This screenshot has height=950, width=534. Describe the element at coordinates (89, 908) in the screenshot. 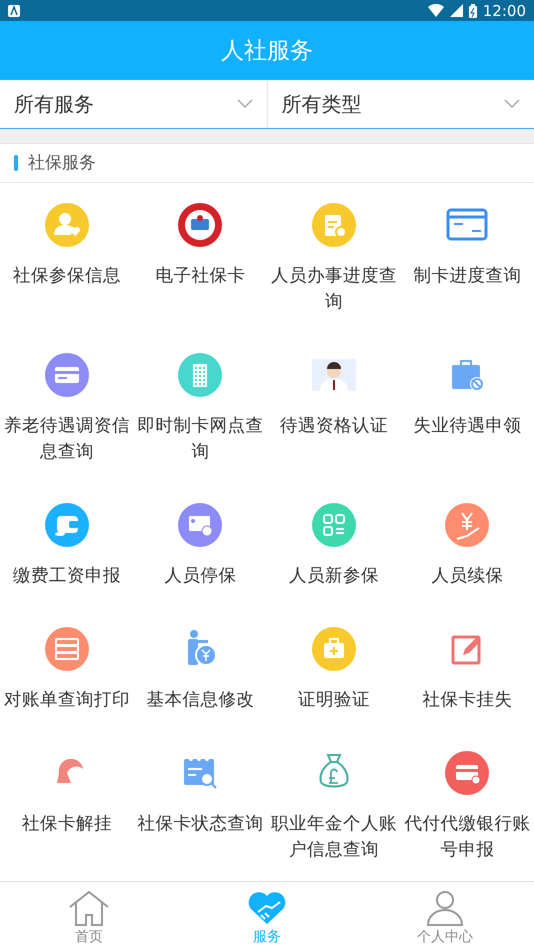

I see `home-icon` at that location.